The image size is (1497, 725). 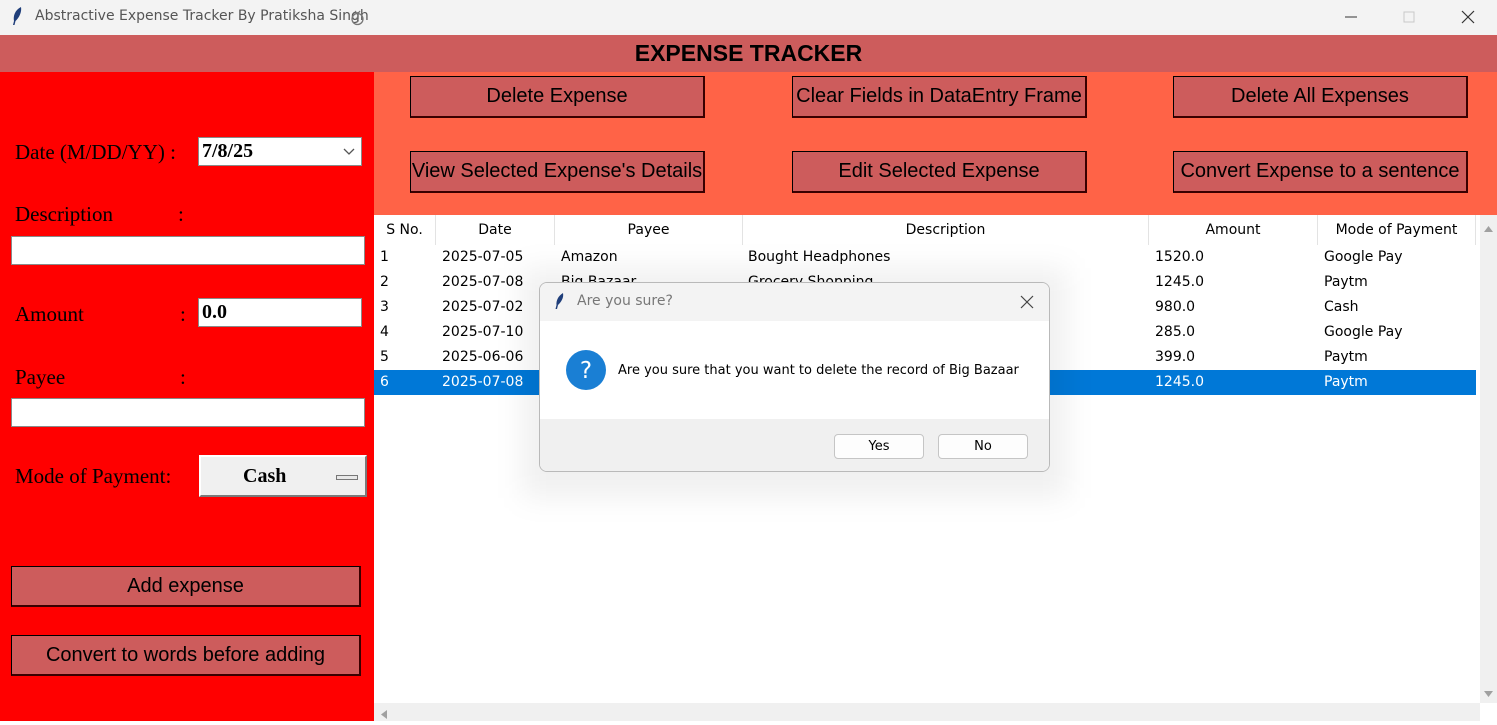 I want to click on mode-of-payment-value: Cash, so click(x=265, y=476).